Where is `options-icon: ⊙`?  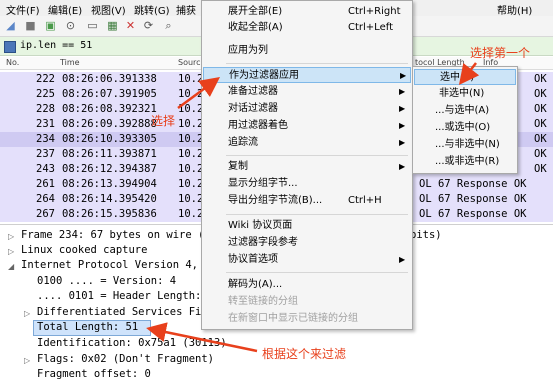
options-icon: ⊙ is located at coordinates (70, 25).